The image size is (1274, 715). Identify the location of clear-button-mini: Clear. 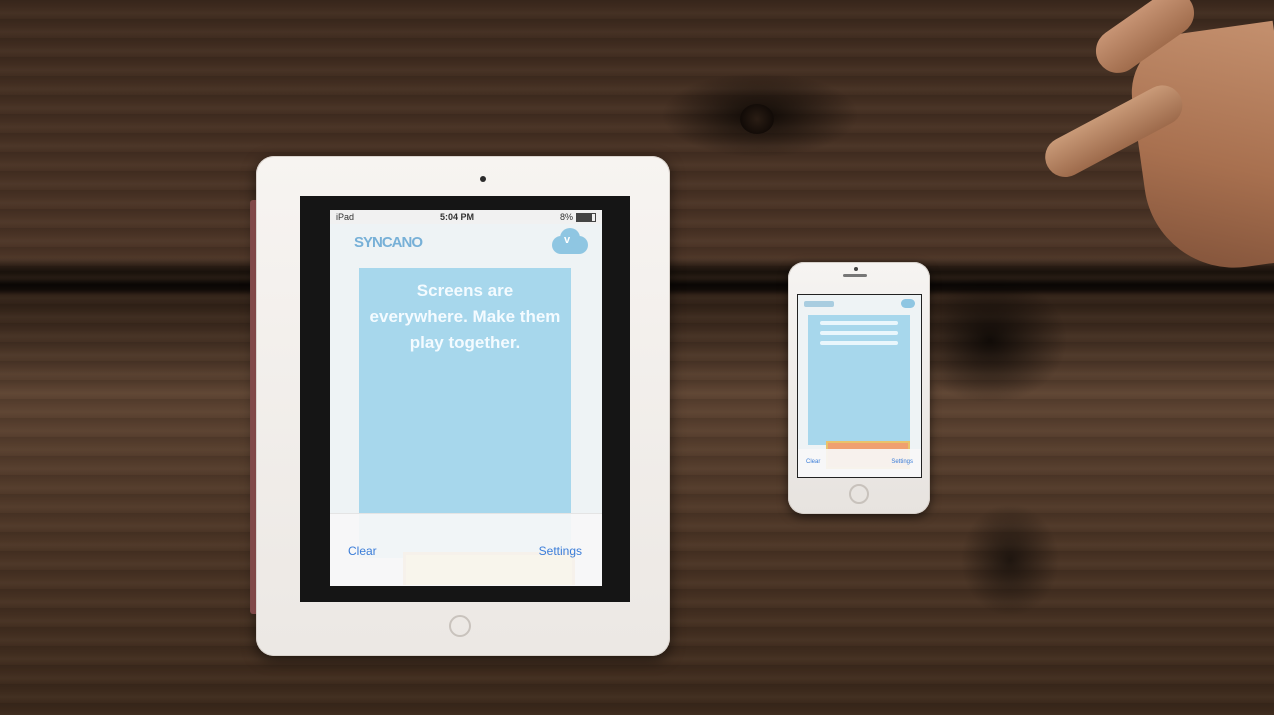
(813, 462).